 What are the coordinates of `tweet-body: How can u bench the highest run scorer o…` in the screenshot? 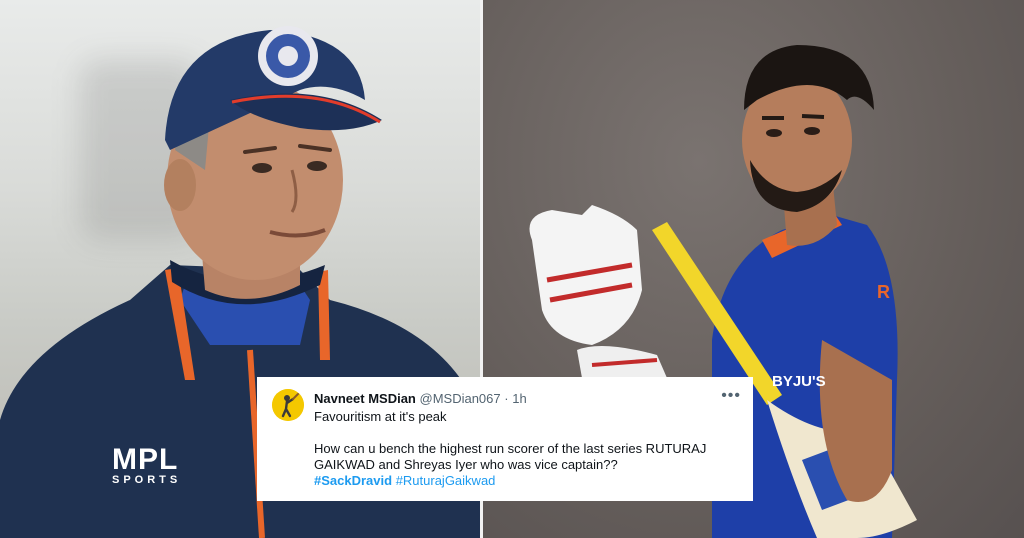 It's located at (524, 465).